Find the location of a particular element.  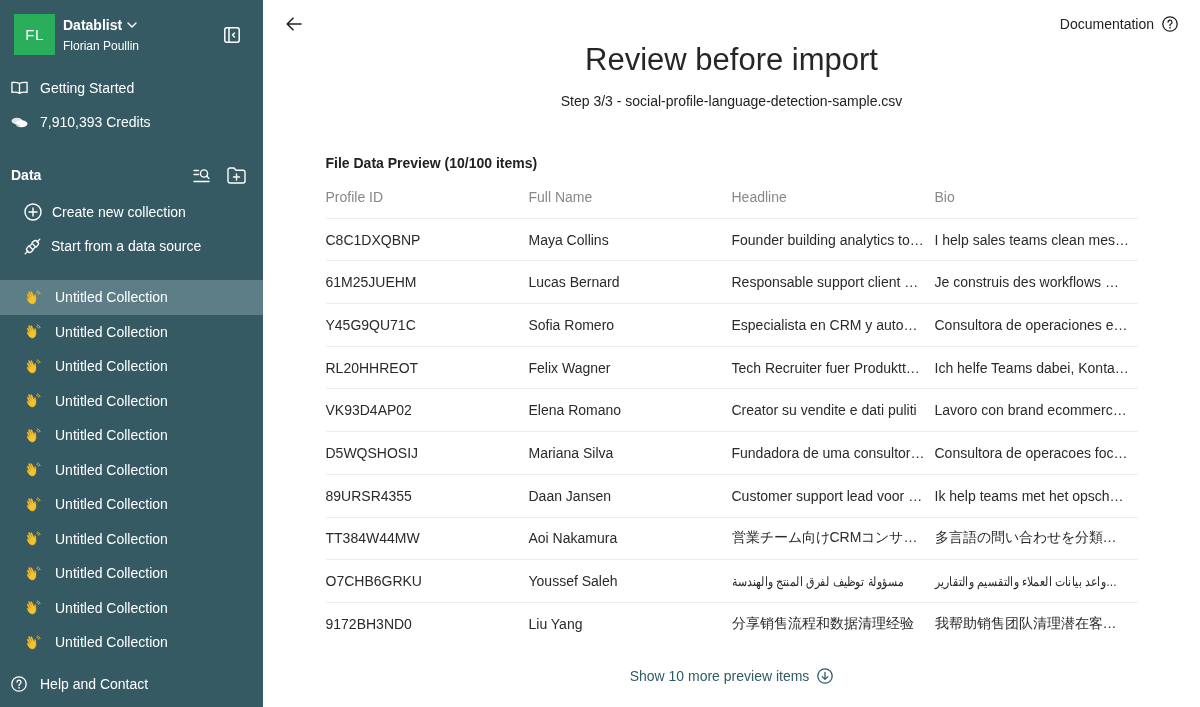

table-cell: Felix Wagner is located at coordinates (569, 367).